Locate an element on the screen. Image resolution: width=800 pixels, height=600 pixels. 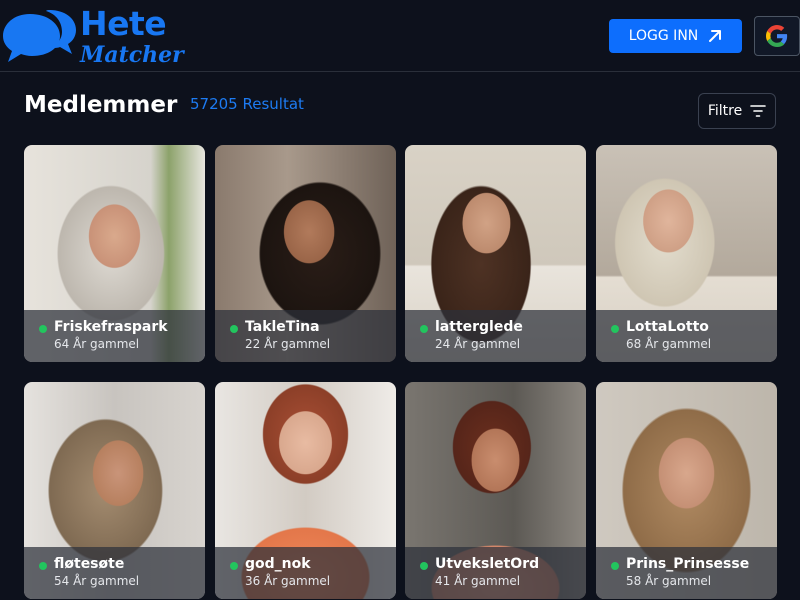
site-header: Hete Matcher LOGG INN is located at coordinates (400, 36).